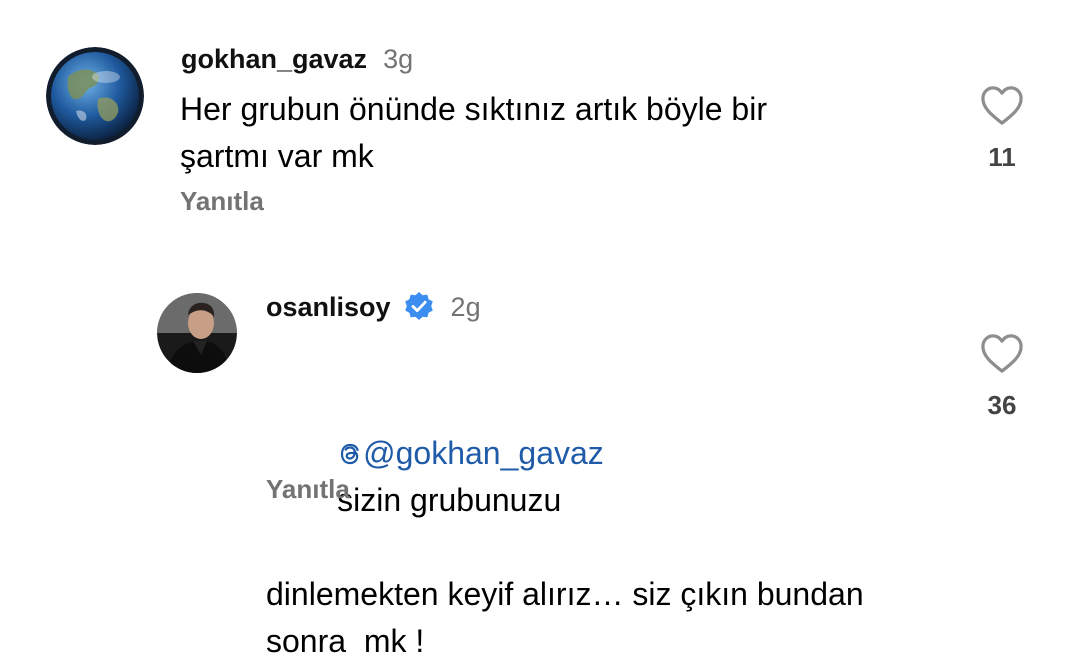  I want to click on verified-badge-icon, so click(419, 307).